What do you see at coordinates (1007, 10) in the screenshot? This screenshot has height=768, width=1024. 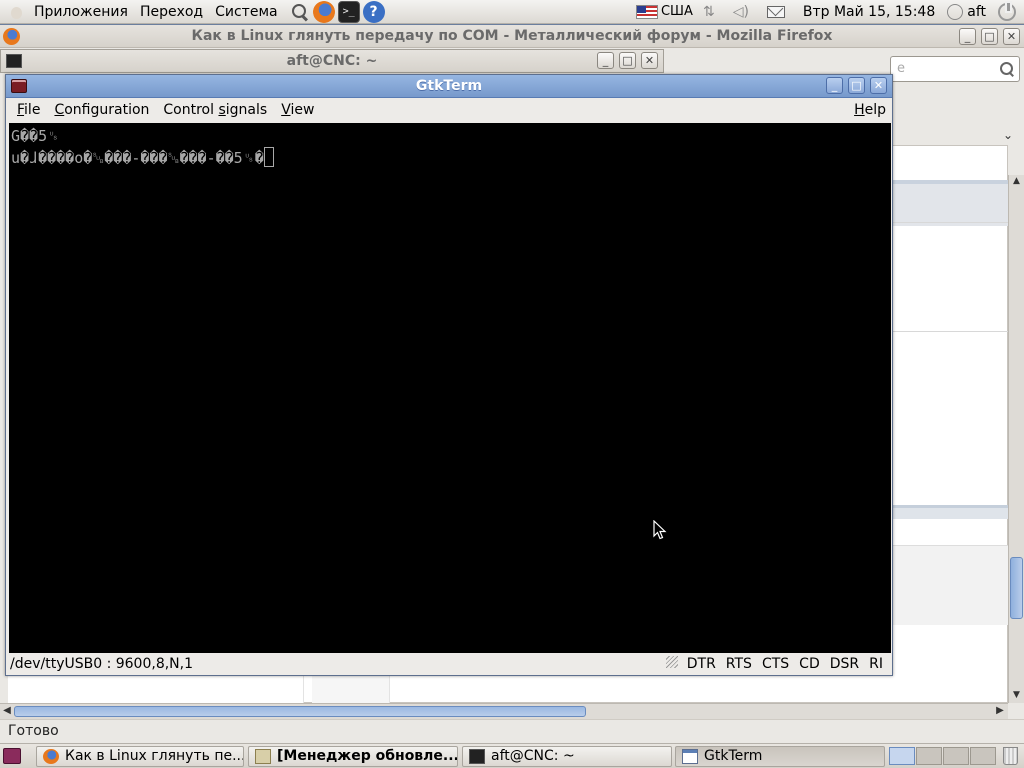 I see `power-icon` at bounding box center [1007, 10].